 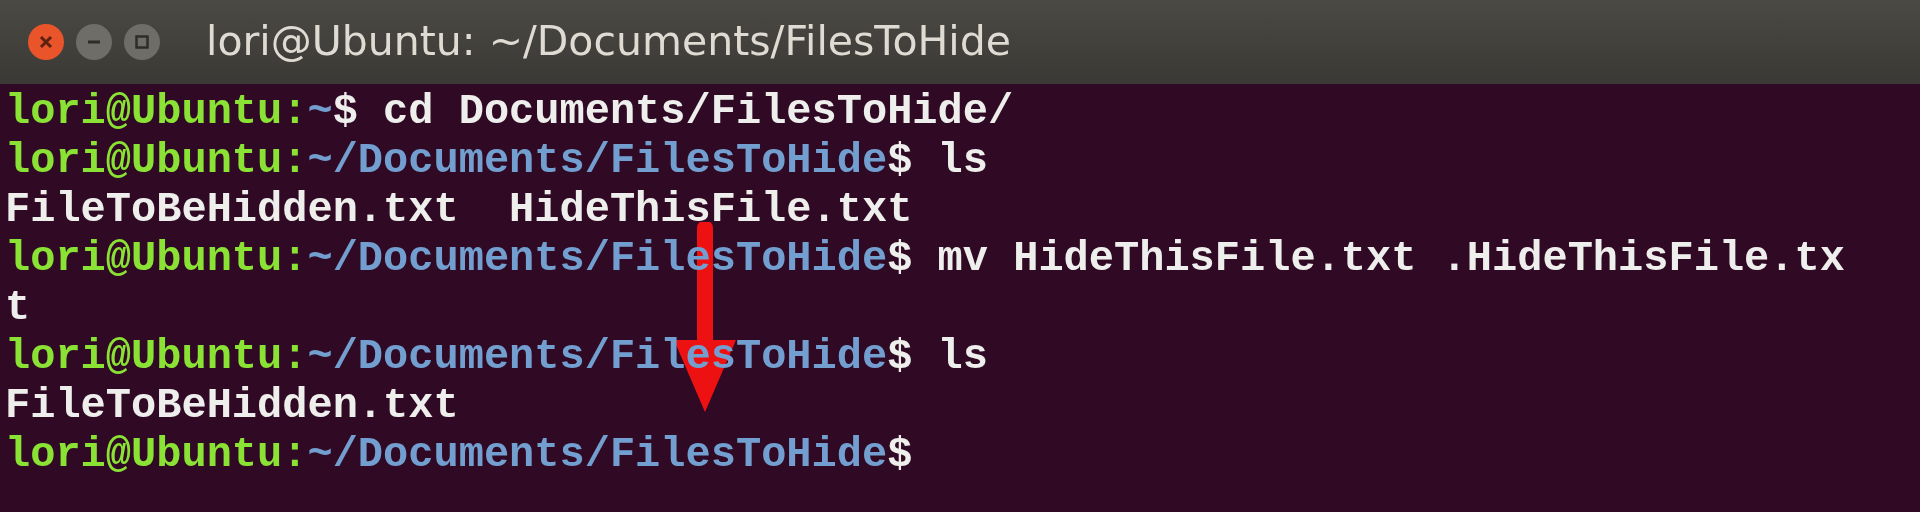 I want to click on terminal-line: FileToBeHidden.txt HideThisFile.txt, so click(x=459, y=210).